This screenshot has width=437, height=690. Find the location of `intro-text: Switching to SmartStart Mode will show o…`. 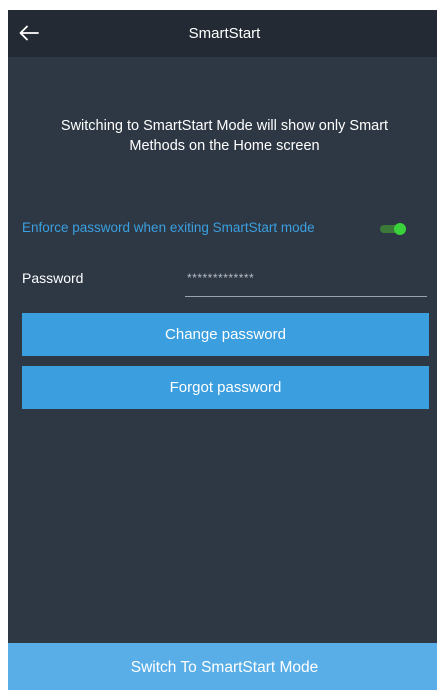

intro-text: Switching to SmartStart Mode will show o… is located at coordinates (224, 136).